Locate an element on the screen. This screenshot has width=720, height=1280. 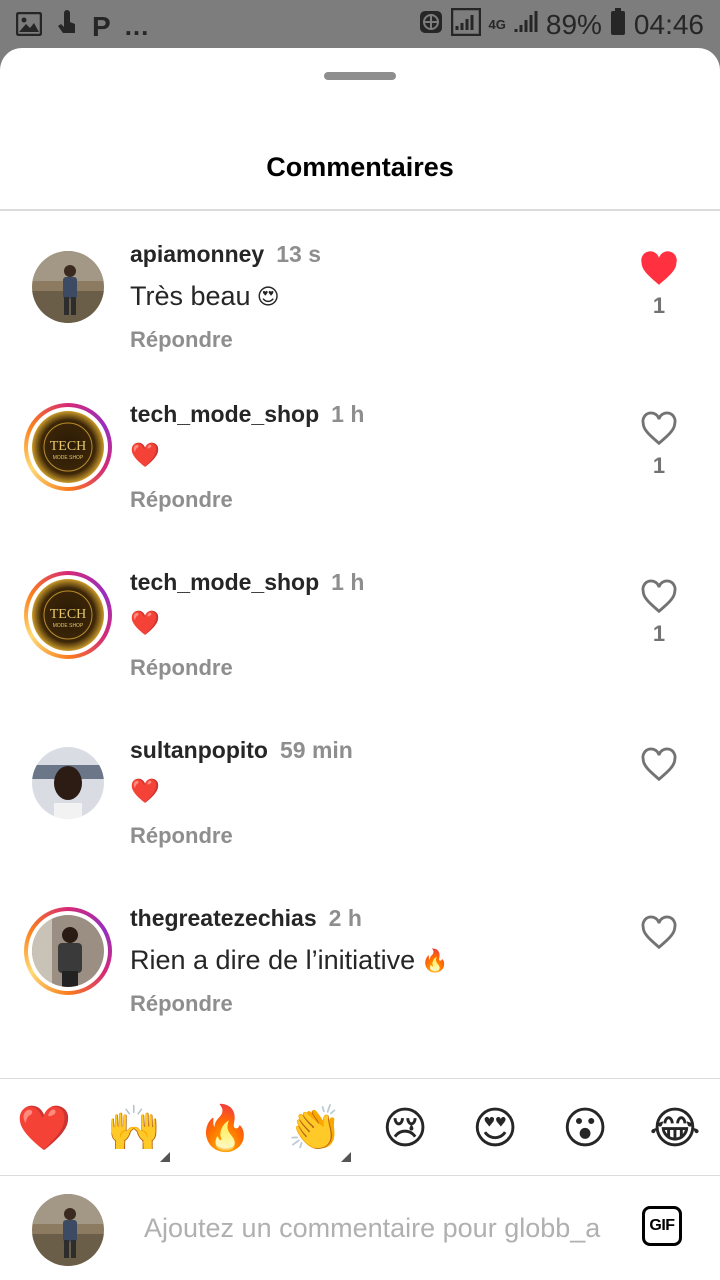
username-text: apiamonney is located at coordinates (197, 254).